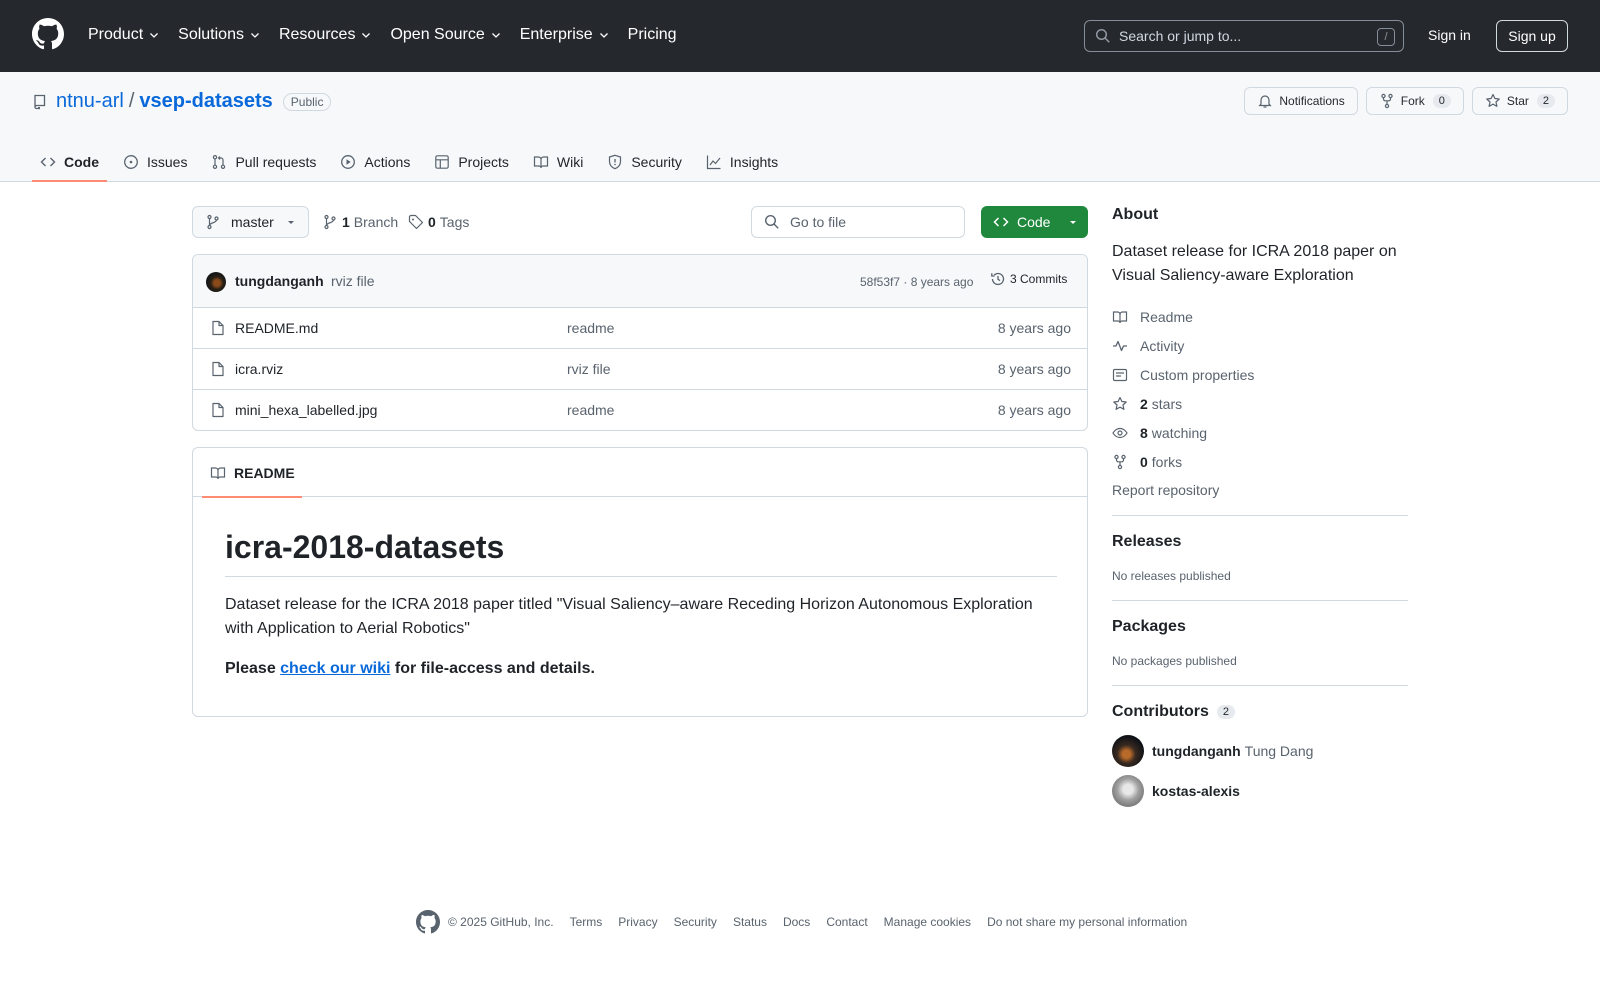 The height and width of the screenshot is (1000, 1600). Describe the element at coordinates (1301, 101) in the screenshot. I see `notifications-button: Notifications` at that location.